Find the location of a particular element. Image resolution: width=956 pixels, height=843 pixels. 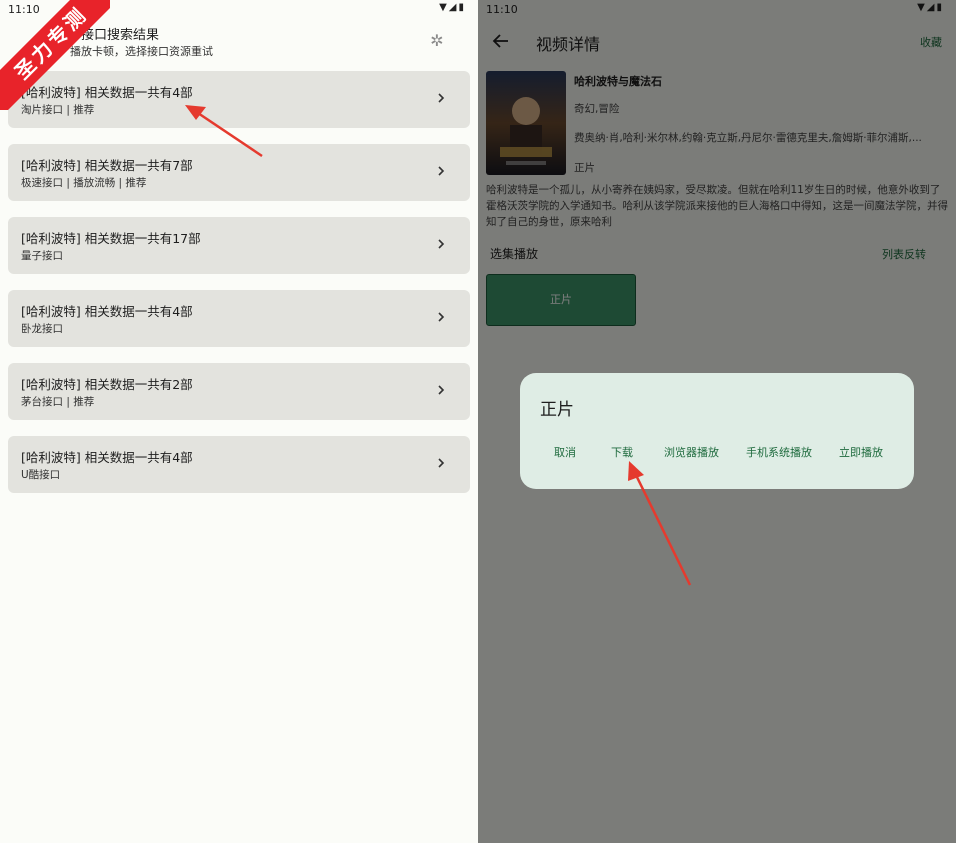

download-button: 下载 is located at coordinates (622, 452).